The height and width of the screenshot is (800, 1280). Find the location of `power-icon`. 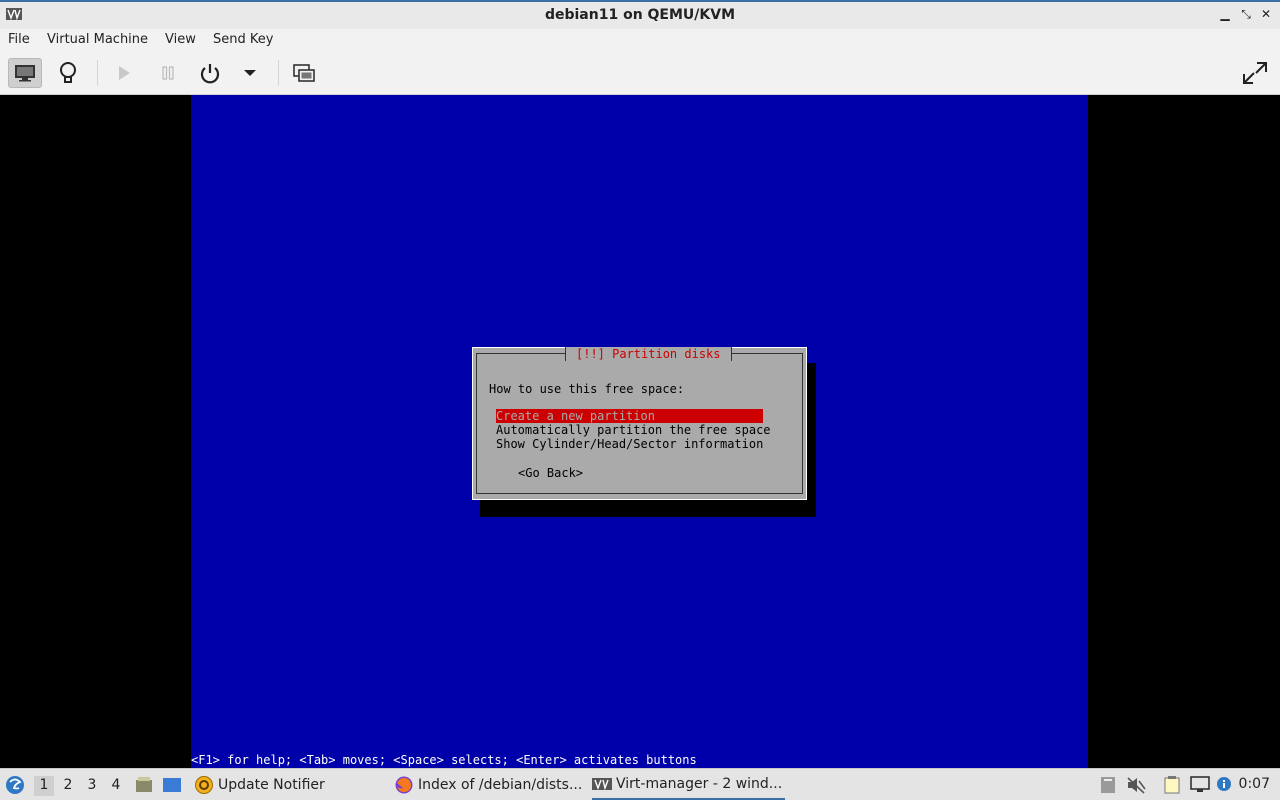

power-icon is located at coordinates (210, 74).